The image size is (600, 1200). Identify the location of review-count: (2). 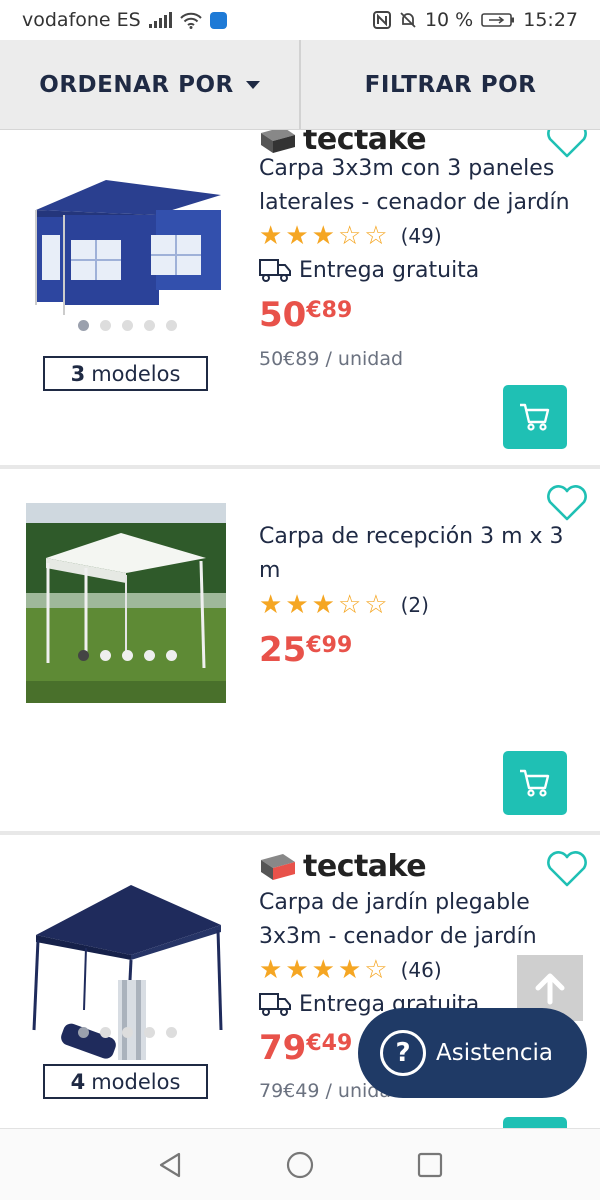
(414, 605).